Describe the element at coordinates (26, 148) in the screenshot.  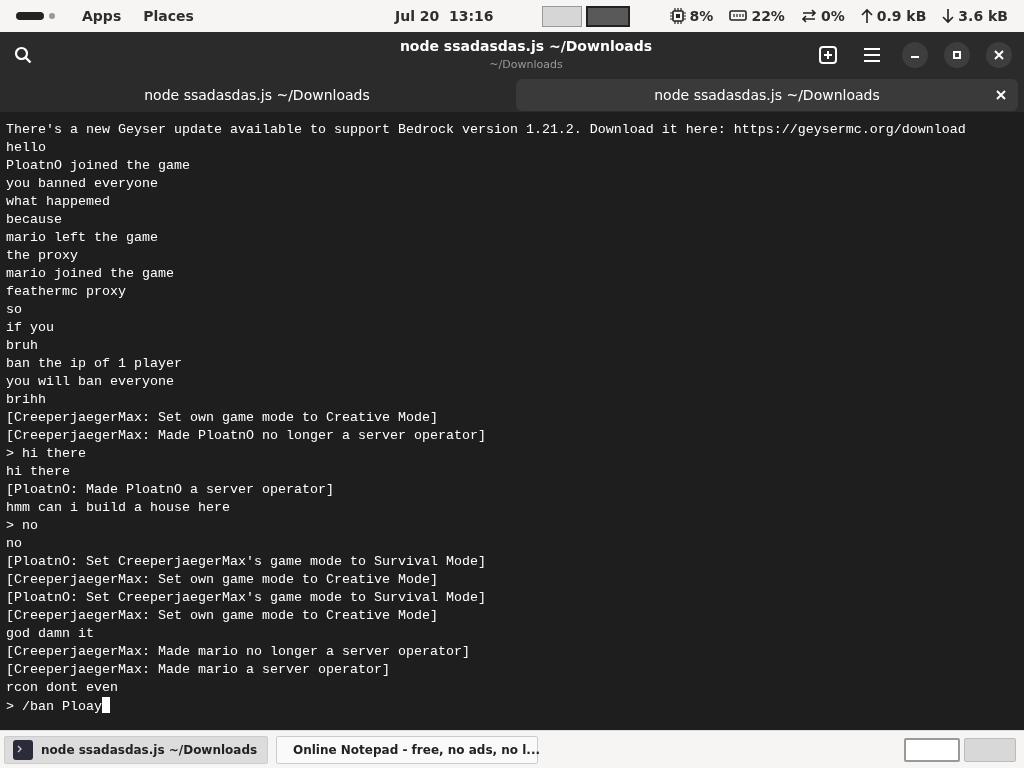
I see `terminal-line: hello` at that location.